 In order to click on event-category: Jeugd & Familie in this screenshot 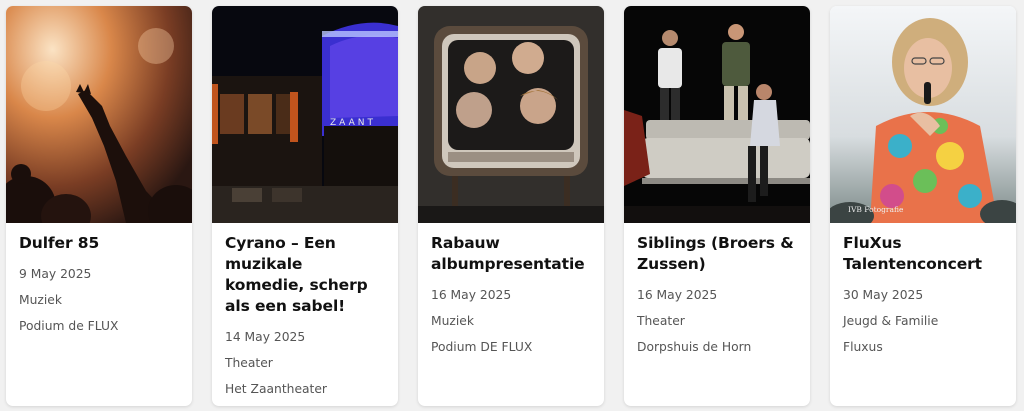, I will do `click(891, 321)`.